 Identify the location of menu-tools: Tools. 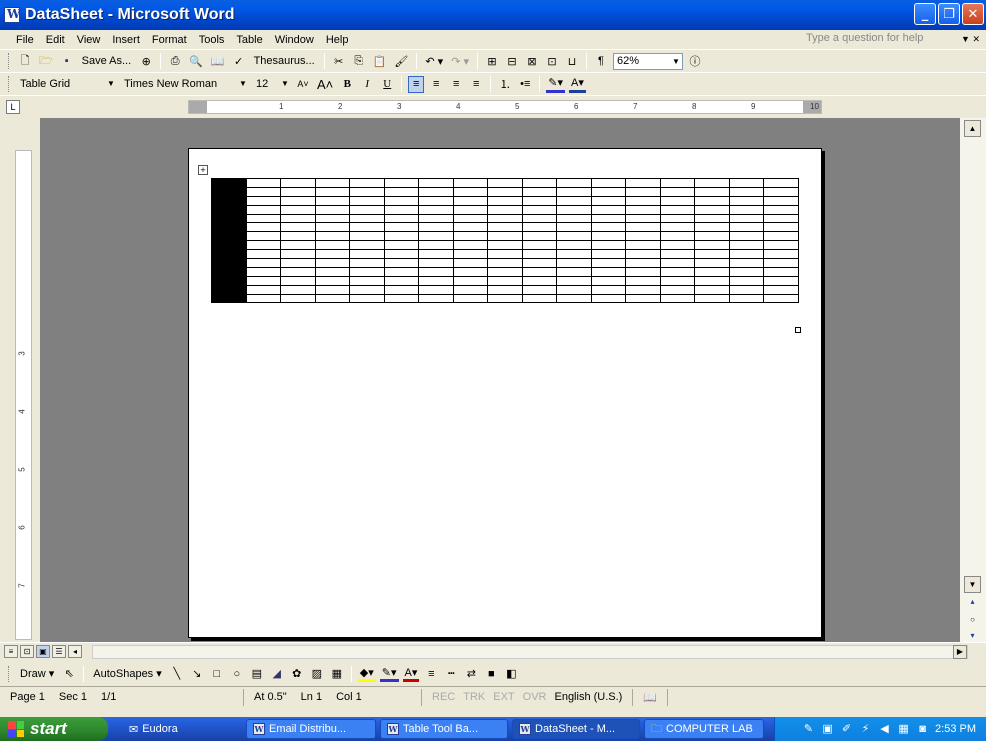
(212, 40).